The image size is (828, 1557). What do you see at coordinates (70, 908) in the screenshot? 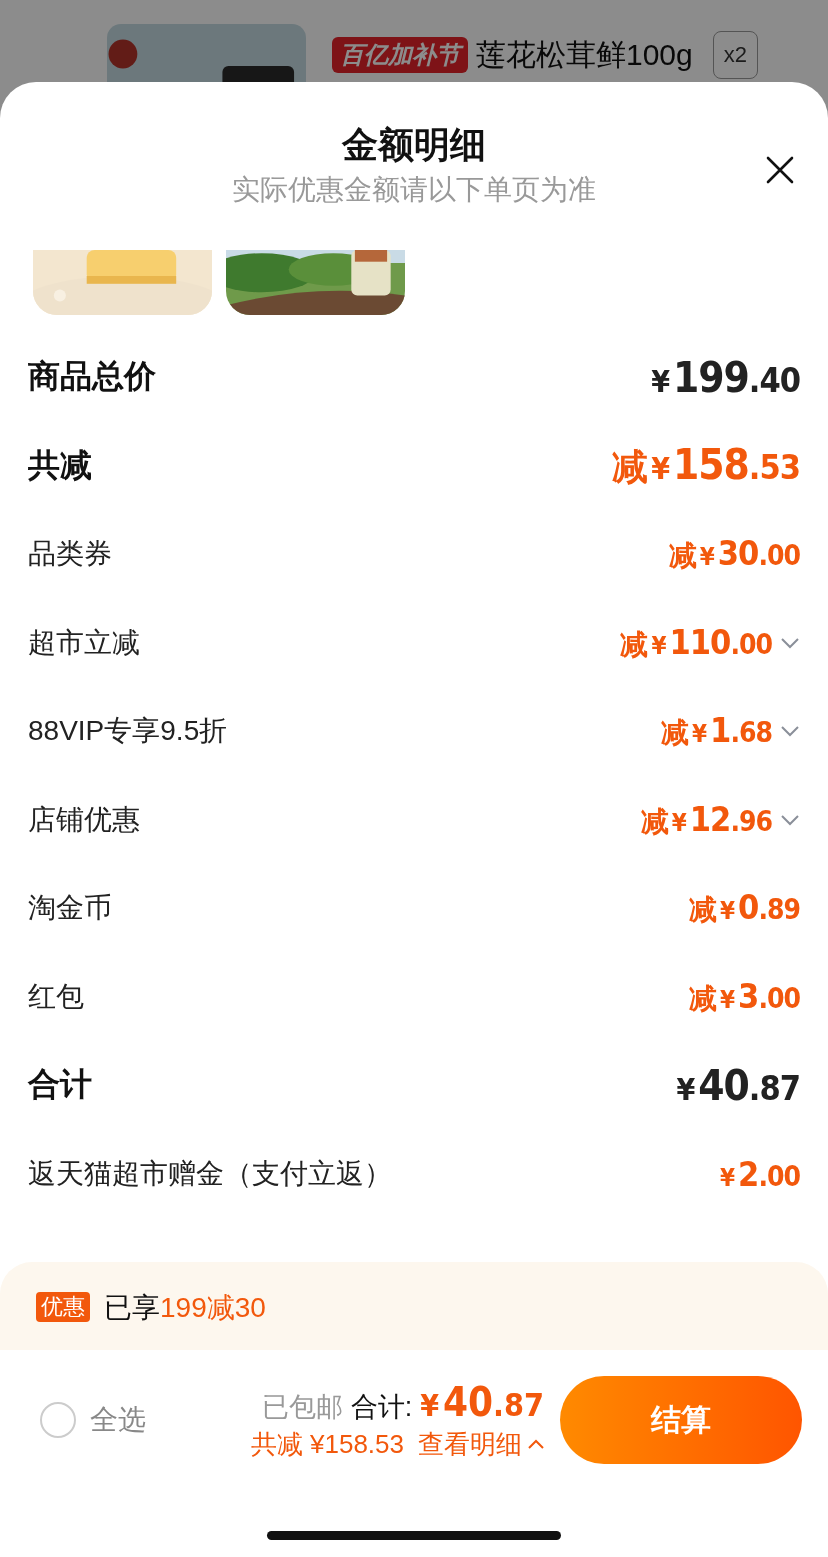
I see `discount-label: 淘金币` at bounding box center [70, 908].